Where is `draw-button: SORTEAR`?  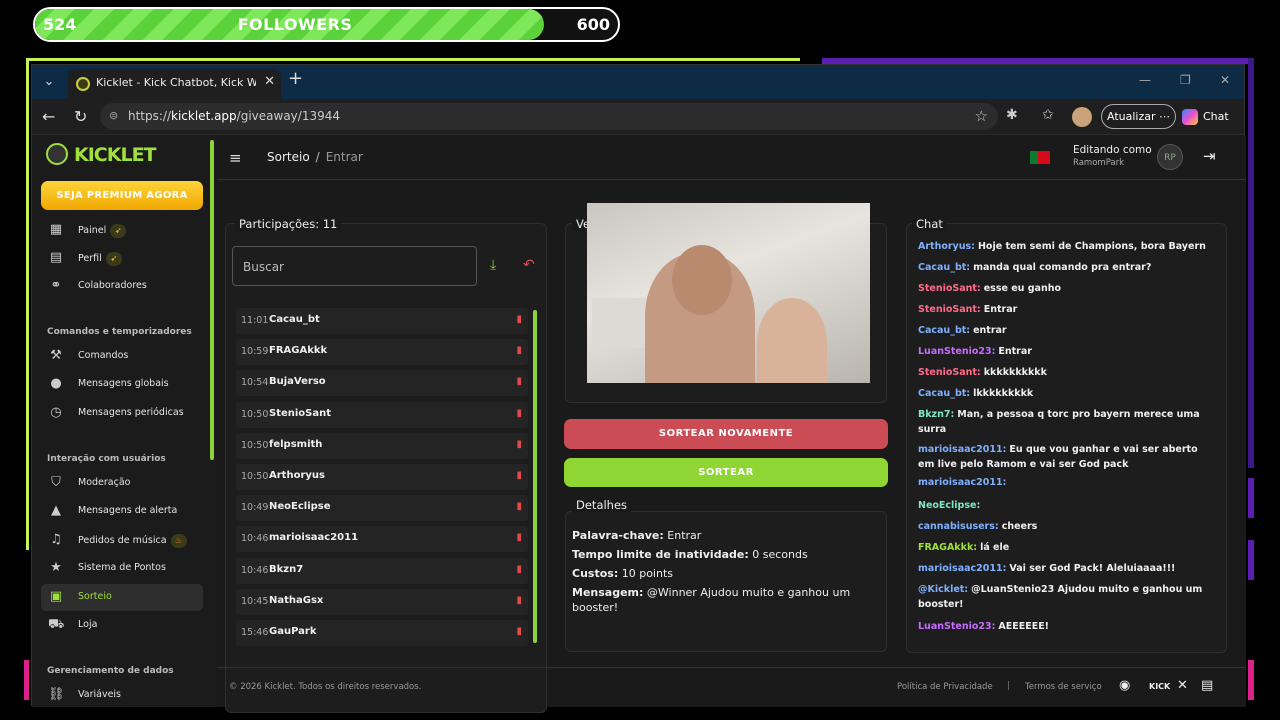
draw-button: SORTEAR is located at coordinates (726, 472).